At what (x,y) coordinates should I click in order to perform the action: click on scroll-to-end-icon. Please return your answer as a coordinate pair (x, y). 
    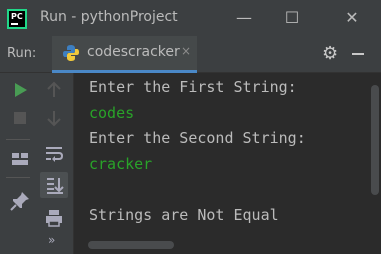
    Looking at the image, I should click on (55, 186).